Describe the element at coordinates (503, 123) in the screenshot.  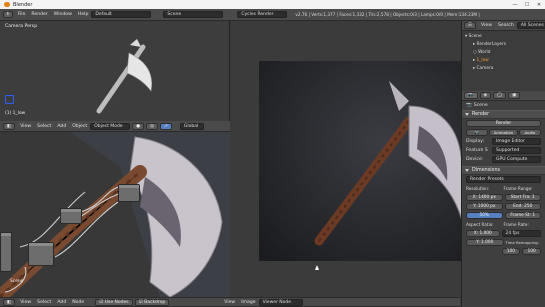
I see `render-button: Render` at that location.